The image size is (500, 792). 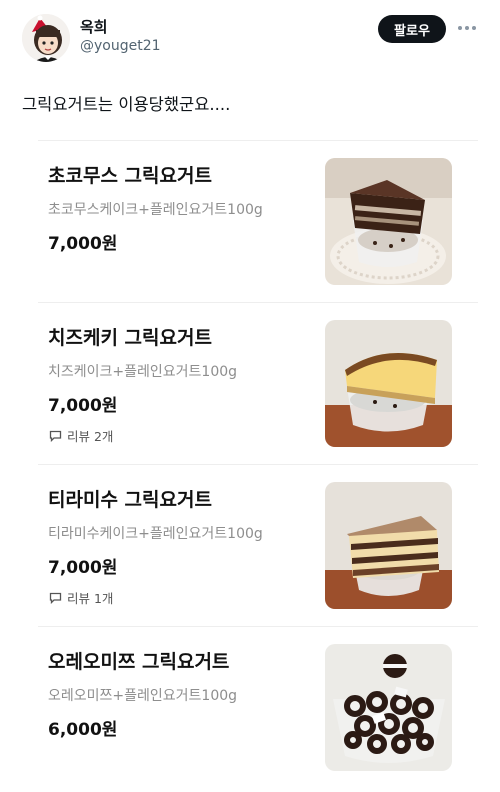 What do you see at coordinates (460, 28) in the screenshot?
I see `more-dots-icon` at bounding box center [460, 28].